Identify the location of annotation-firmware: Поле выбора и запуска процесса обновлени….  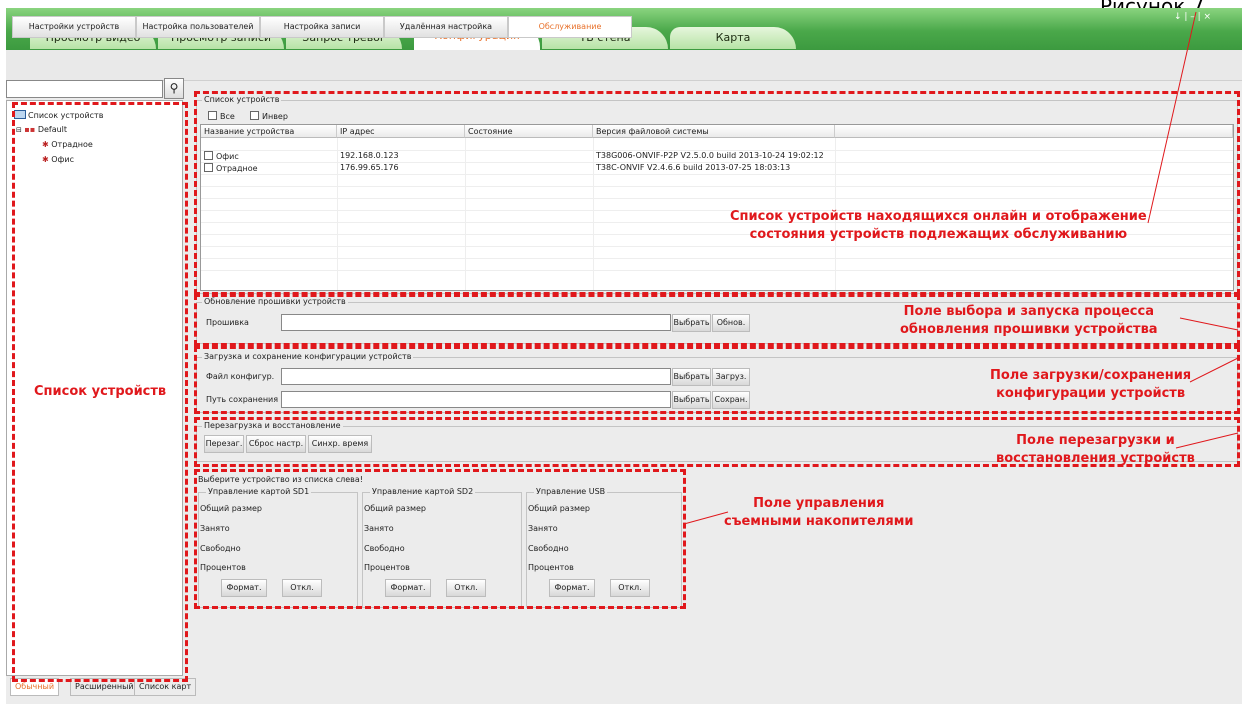
(1029, 320).